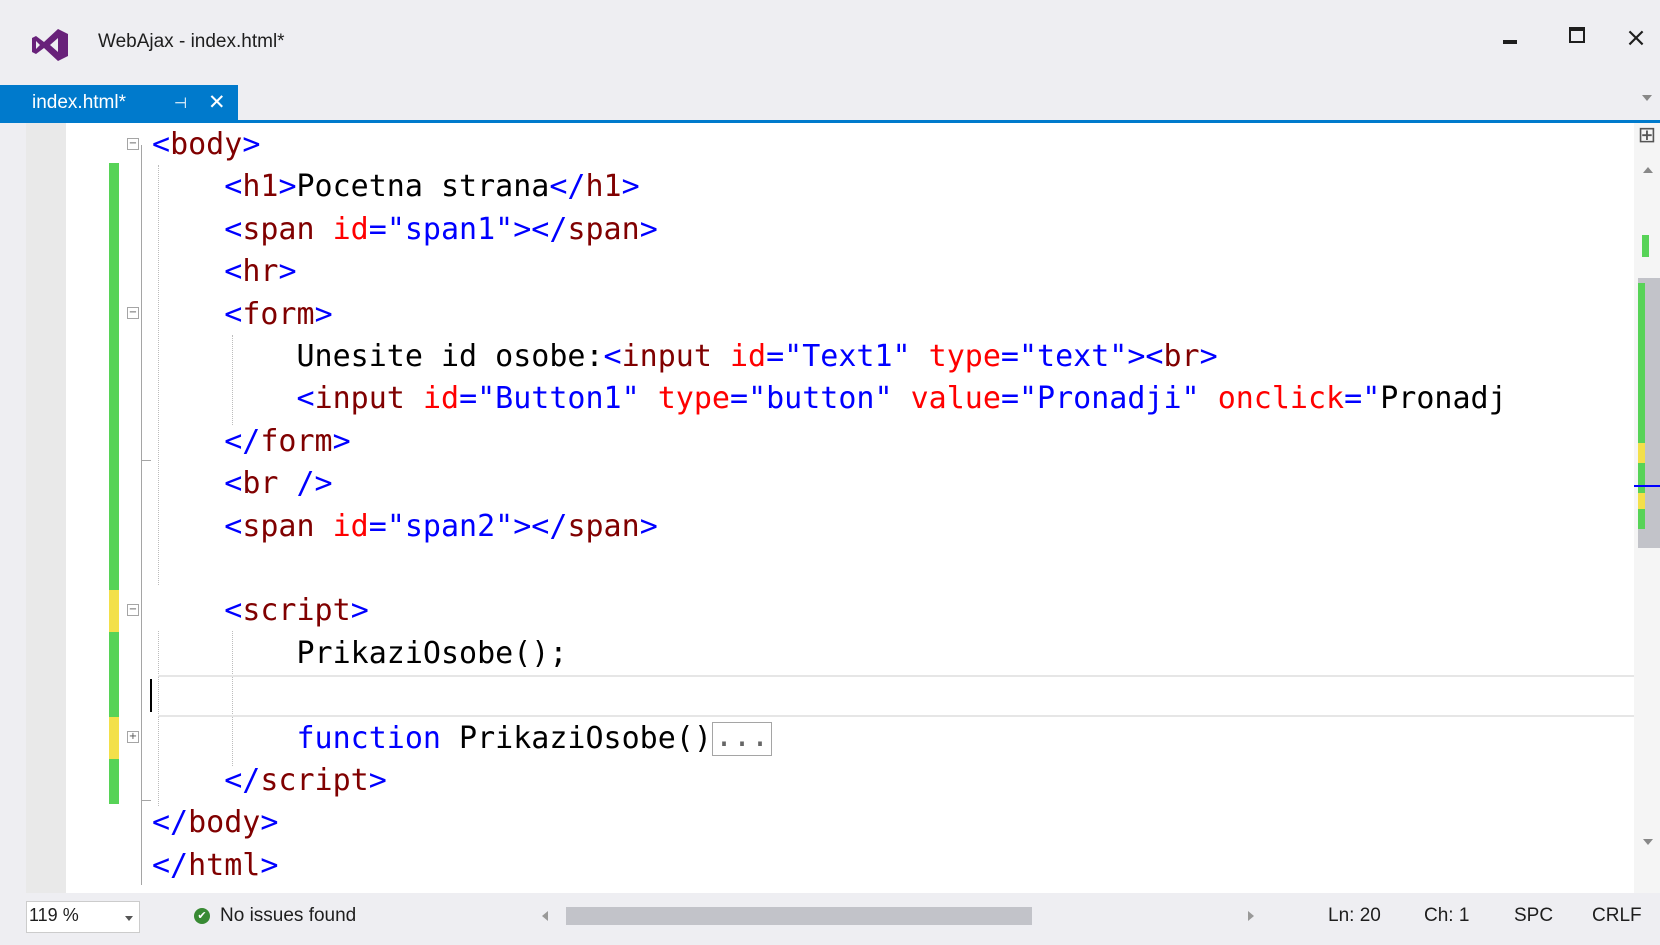 The width and height of the screenshot is (1660, 945). Describe the element at coordinates (260, 272) in the screenshot. I see `code-token: hr` at that location.